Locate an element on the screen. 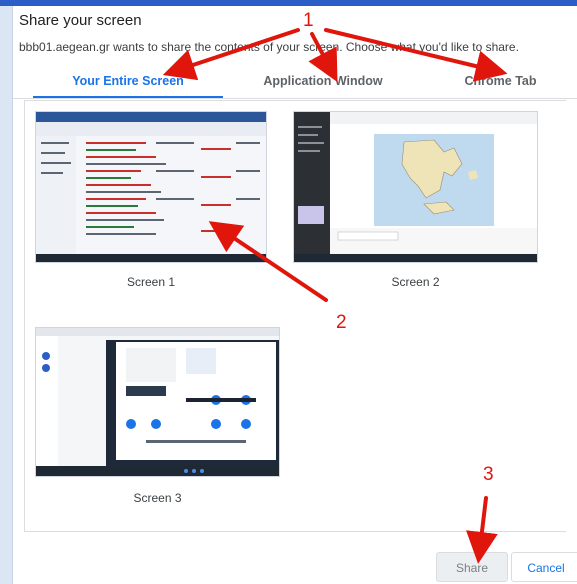 The width and height of the screenshot is (577, 584). screen-1-thumbnail is located at coordinates (151, 187).